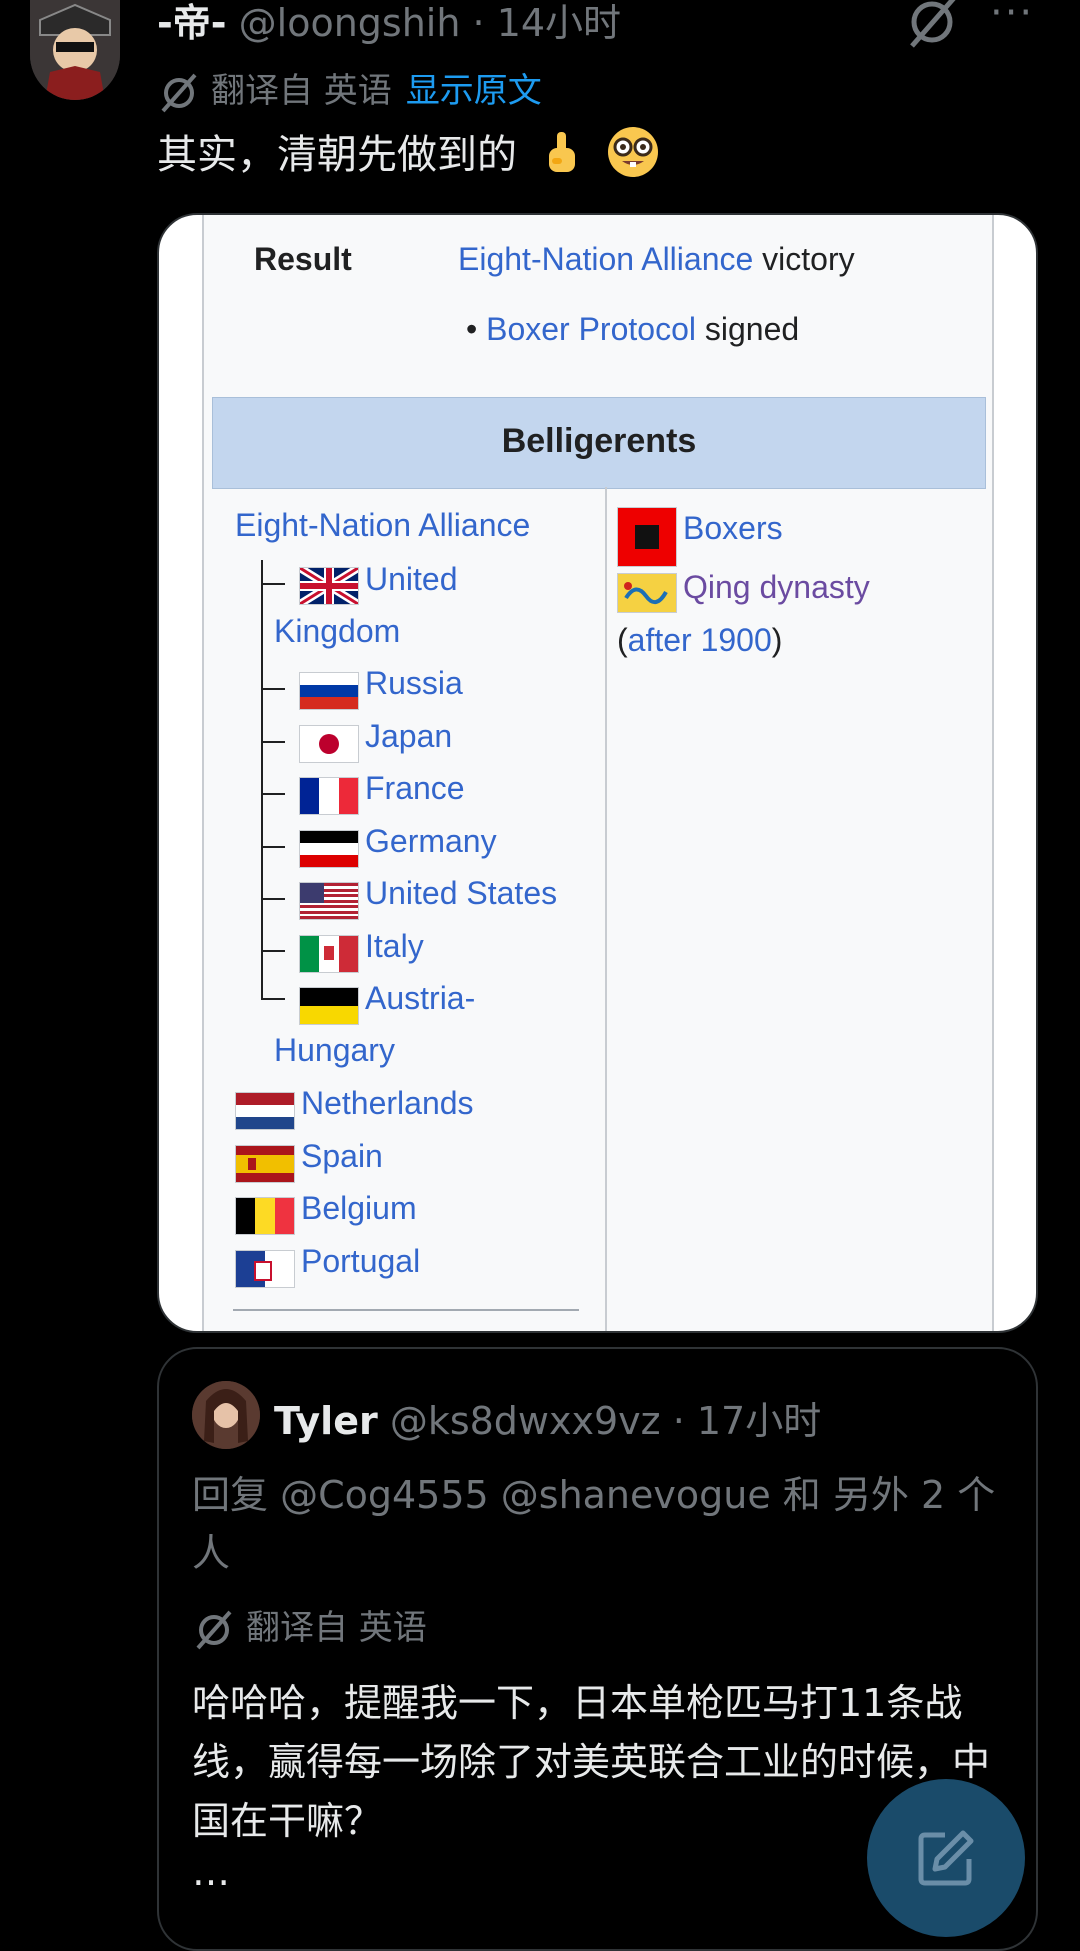 The width and height of the screenshot is (1080, 1951). Describe the element at coordinates (647, 537) in the screenshot. I see `boxers-flag-icon` at that location.